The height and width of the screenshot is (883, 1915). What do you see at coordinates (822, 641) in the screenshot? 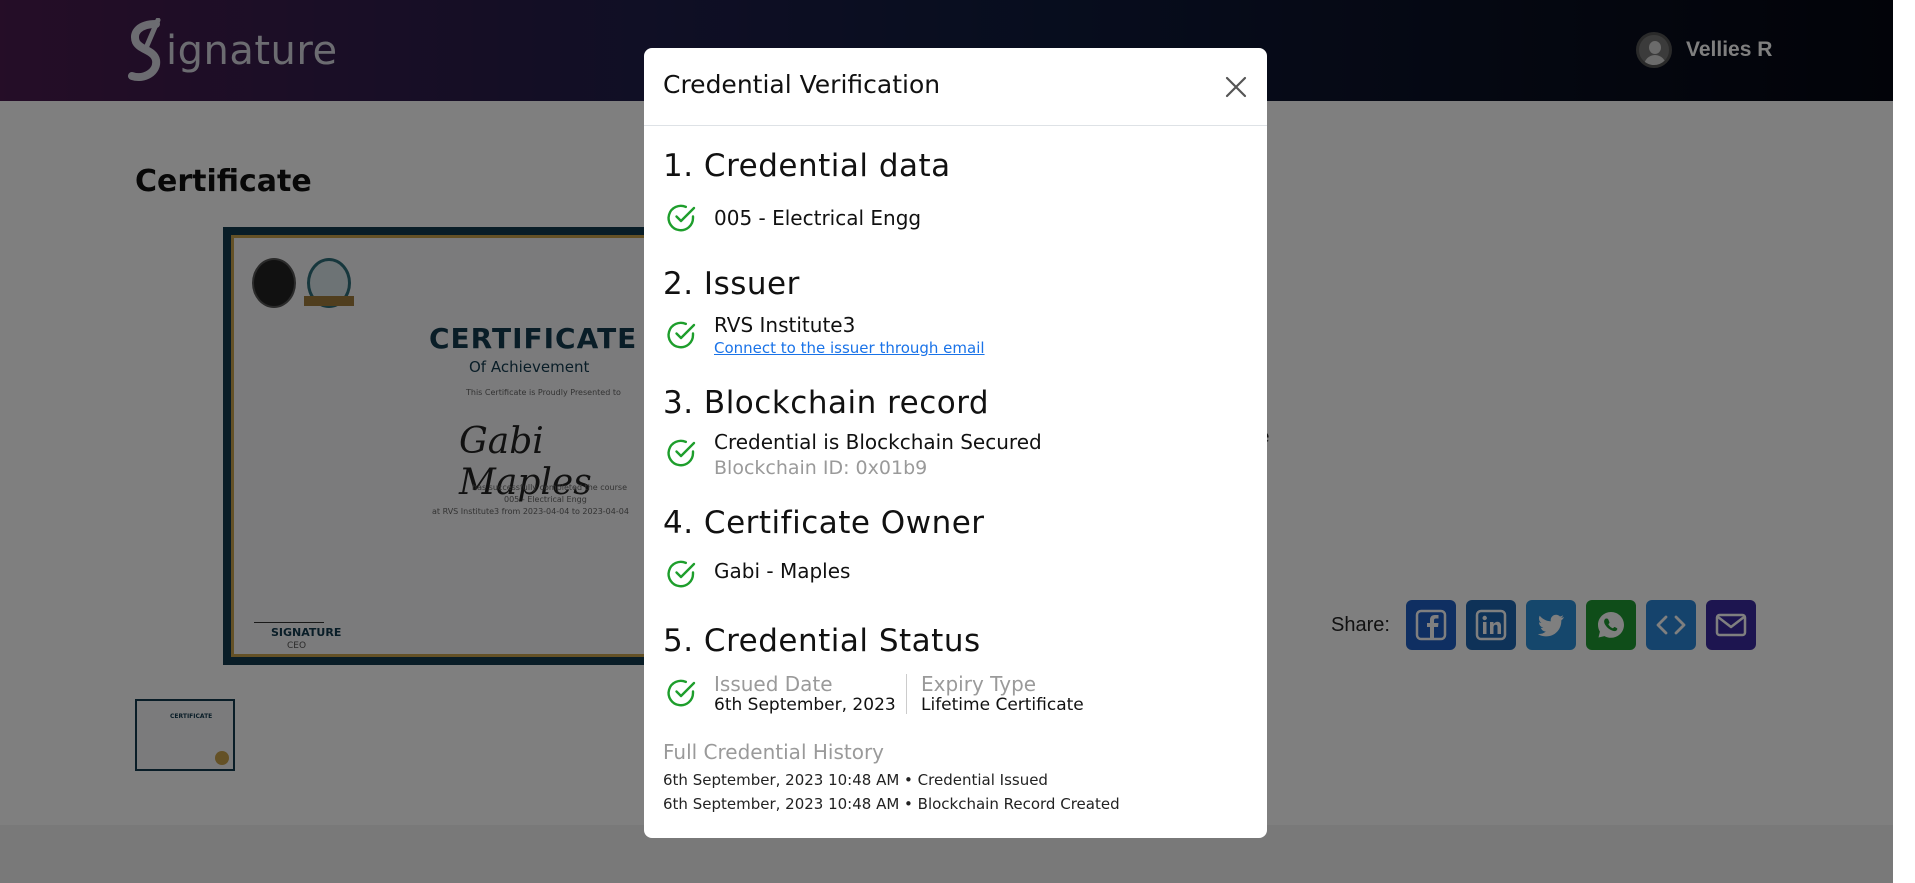
I see `section-heading-status: 5. Credential Status` at bounding box center [822, 641].